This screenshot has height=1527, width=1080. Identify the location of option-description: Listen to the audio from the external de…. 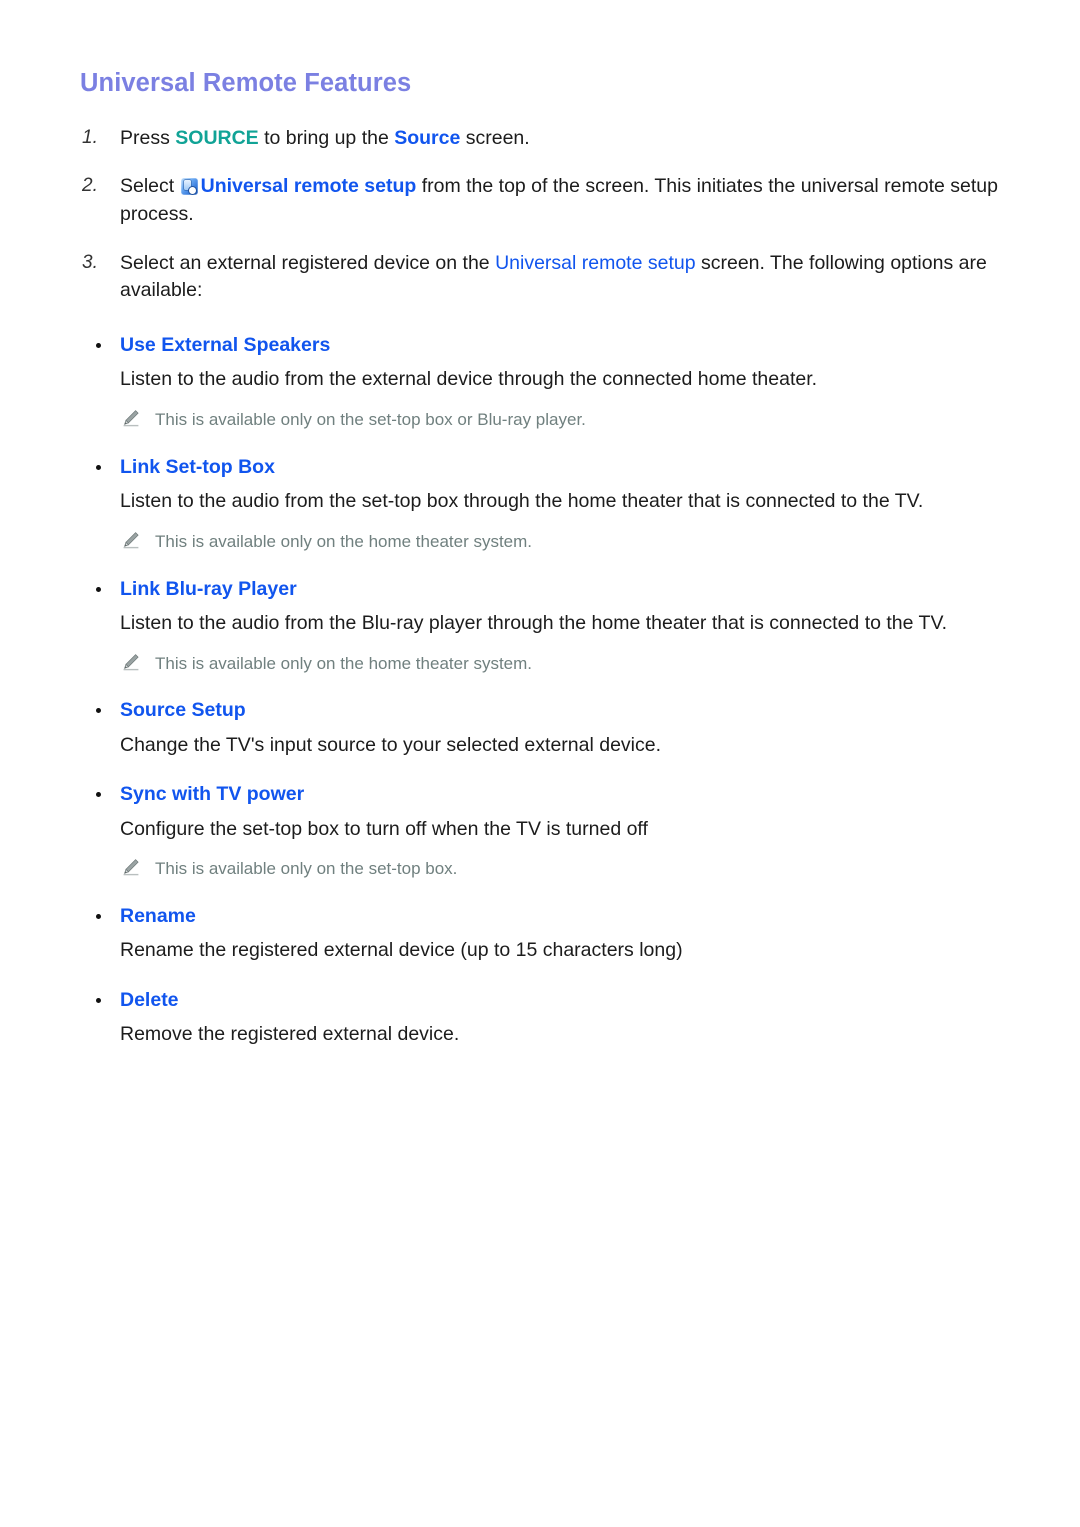
(469, 379).